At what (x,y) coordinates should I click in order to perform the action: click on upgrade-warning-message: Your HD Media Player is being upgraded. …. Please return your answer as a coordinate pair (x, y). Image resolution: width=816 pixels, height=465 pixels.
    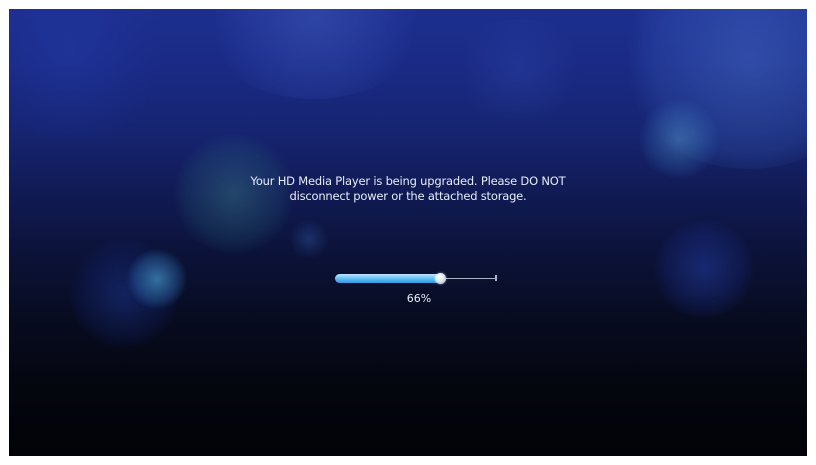
    Looking at the image, I should click on (408, 189).